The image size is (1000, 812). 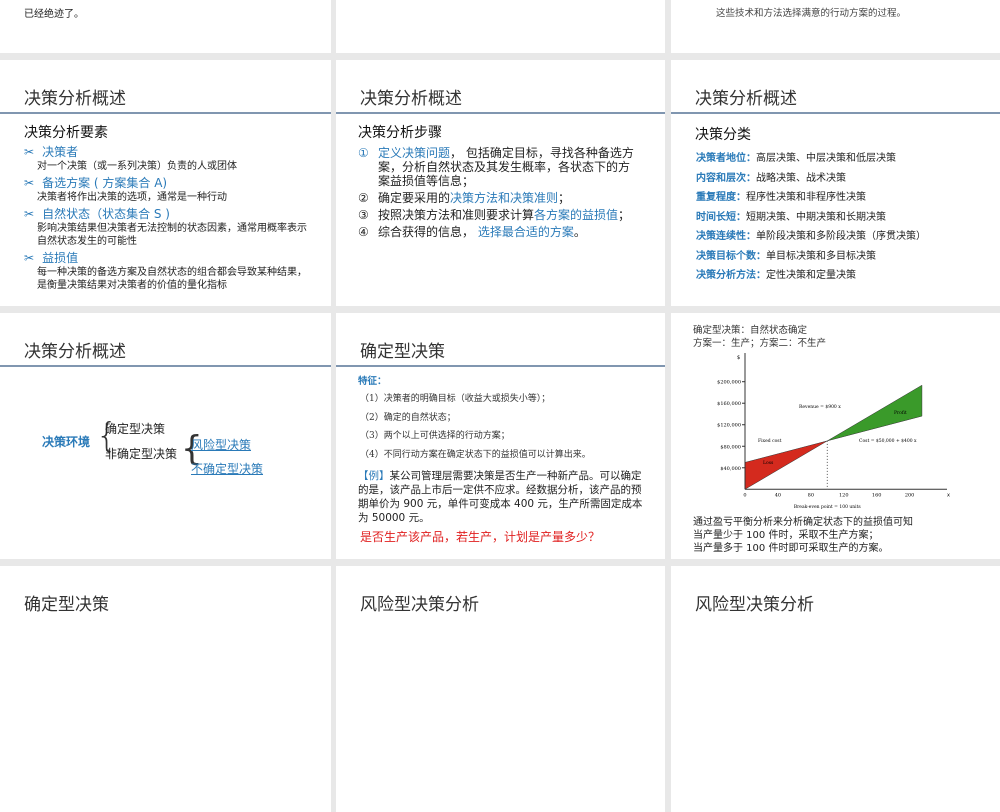 What do you see at coordinates (66, 133) in the screenshot?
I see `slide-subtitle: 决策分析要素` at bounding box center [66, 133].